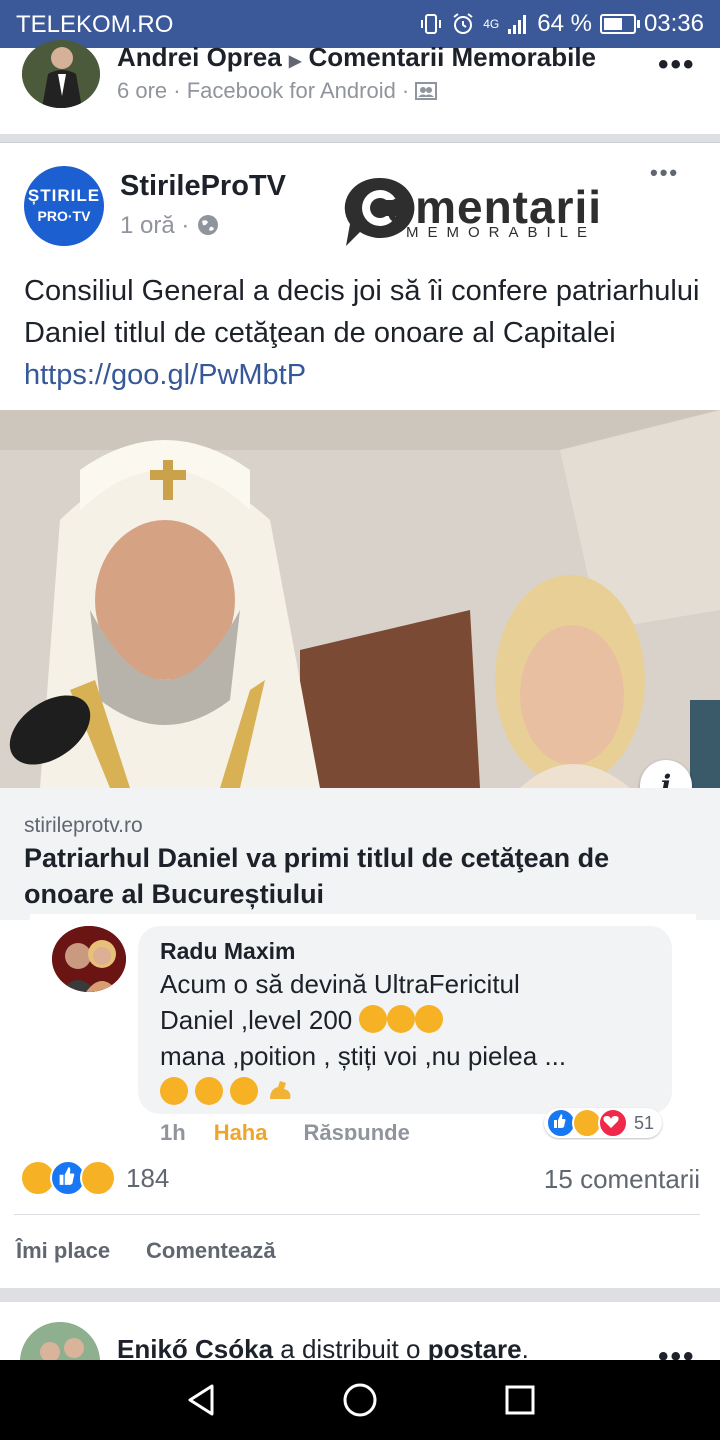 This screenshot has height=1440, width=720. What do you see at coordinates (677, 65) in the screenshot?
I see `more-options-button: •••` at bounding box center [677, 65].